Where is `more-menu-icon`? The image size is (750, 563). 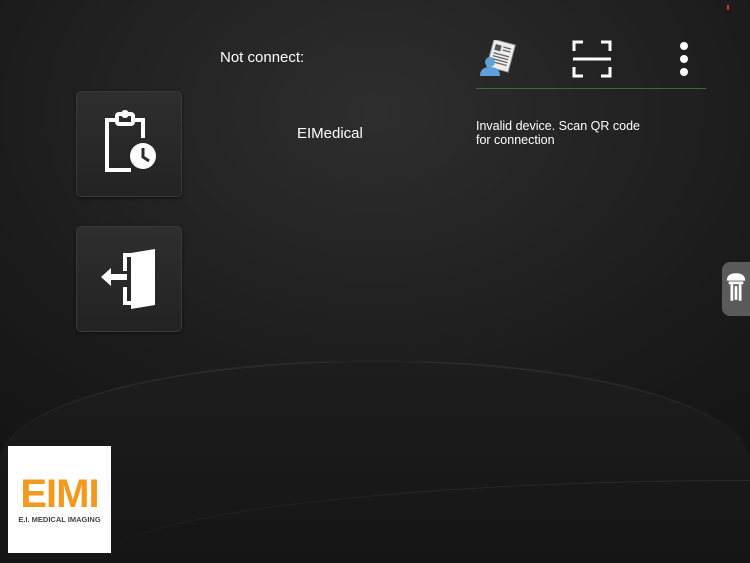 more-menu-icon is located at coordinates (684, 62).